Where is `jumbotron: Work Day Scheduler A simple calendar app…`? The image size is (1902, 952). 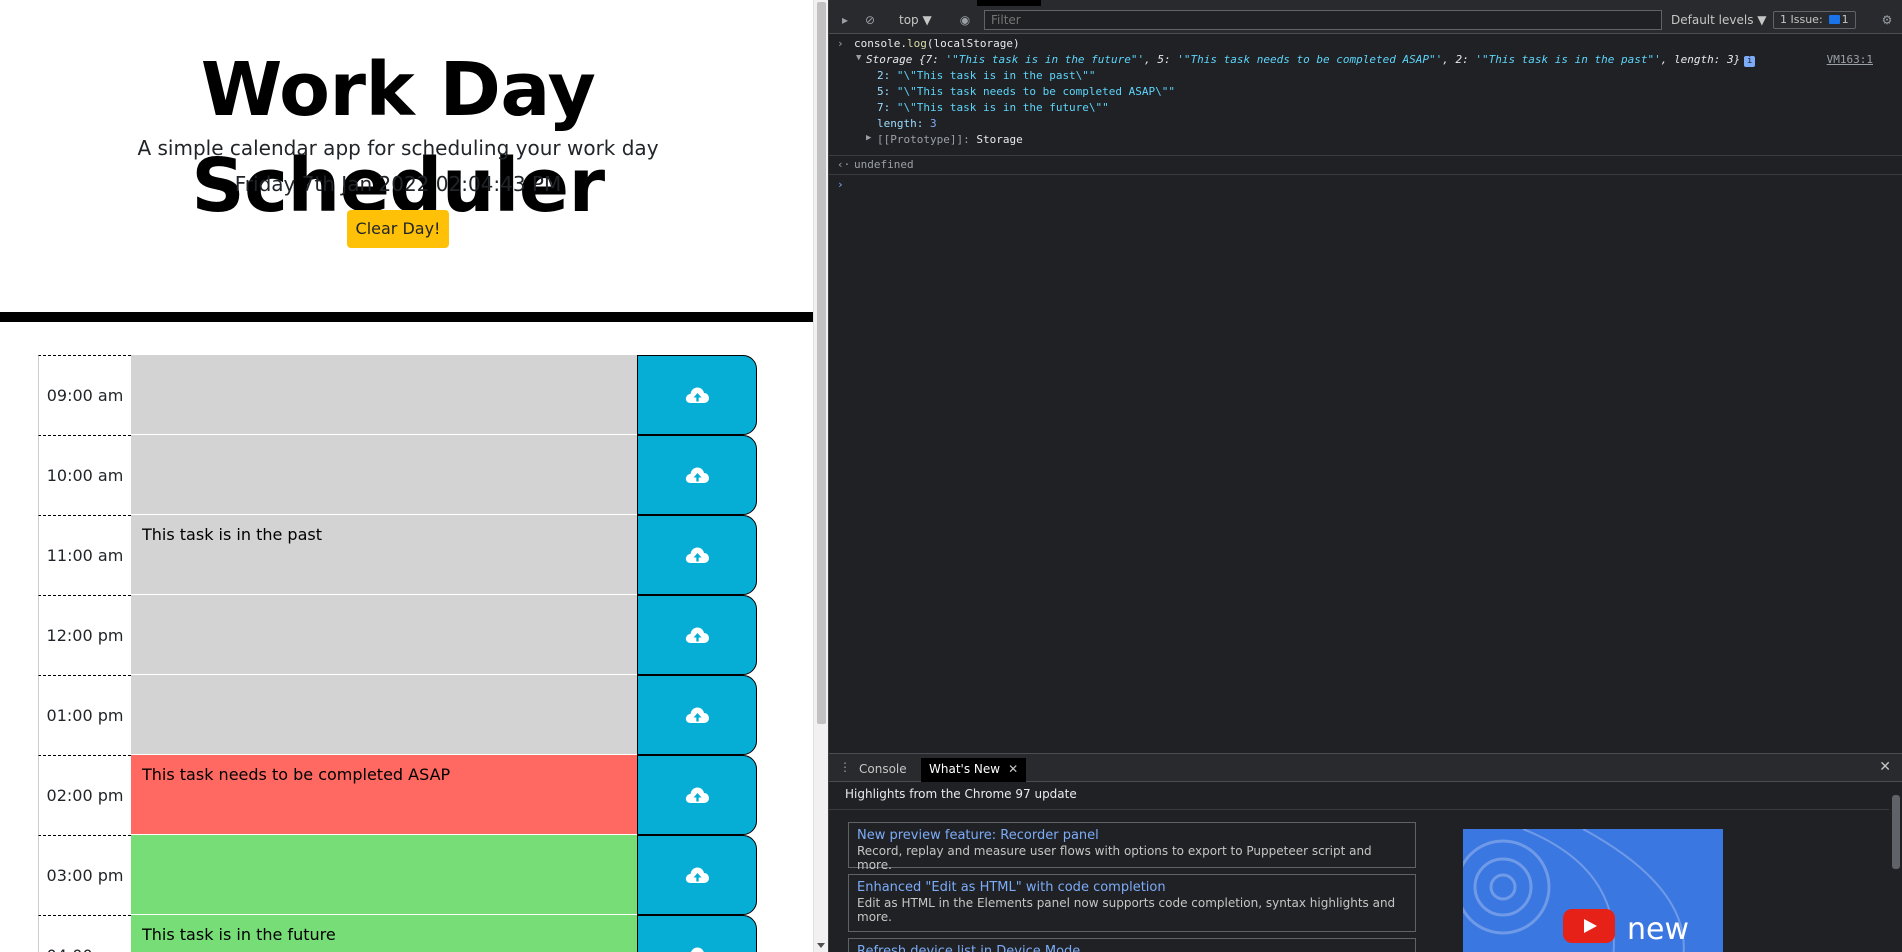
jumbotron: Work Day Scheduler A simple calendar app… is located at coordinates (406, 156).